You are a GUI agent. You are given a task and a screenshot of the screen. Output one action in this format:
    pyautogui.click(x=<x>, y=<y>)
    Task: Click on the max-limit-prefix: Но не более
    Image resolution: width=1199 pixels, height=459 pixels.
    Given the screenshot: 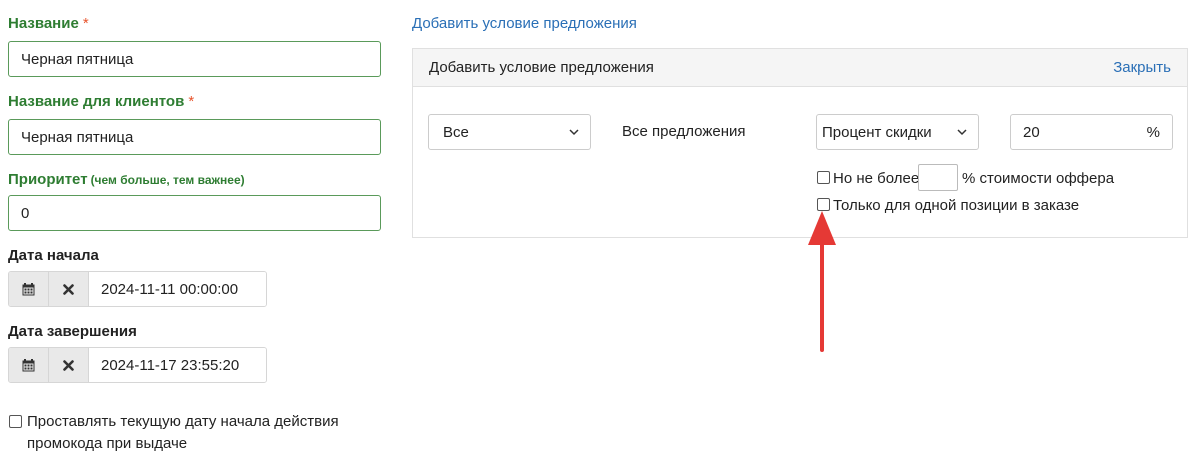 What is the action you would take?
    pyautogui.click(x=876, y=178)
    